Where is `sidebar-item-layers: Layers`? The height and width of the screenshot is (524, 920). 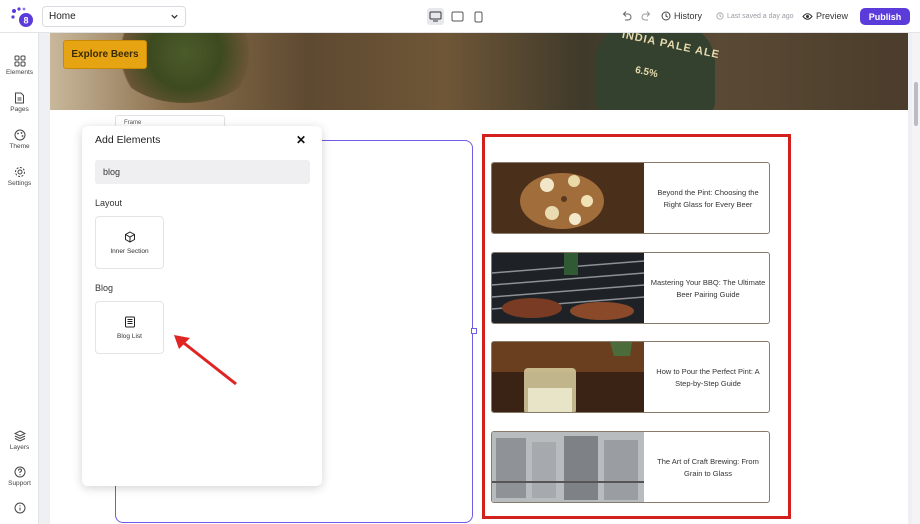 sidebar-item-layers: Layers is located at coordinates (19, 440).